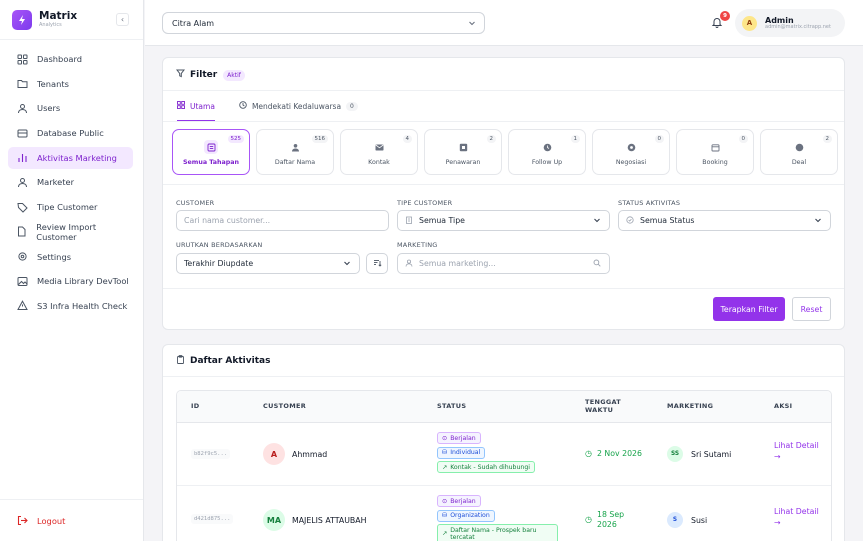  Describe the element at coordinates (409, 264) in the screenshot. I see `user-icon` at that location.